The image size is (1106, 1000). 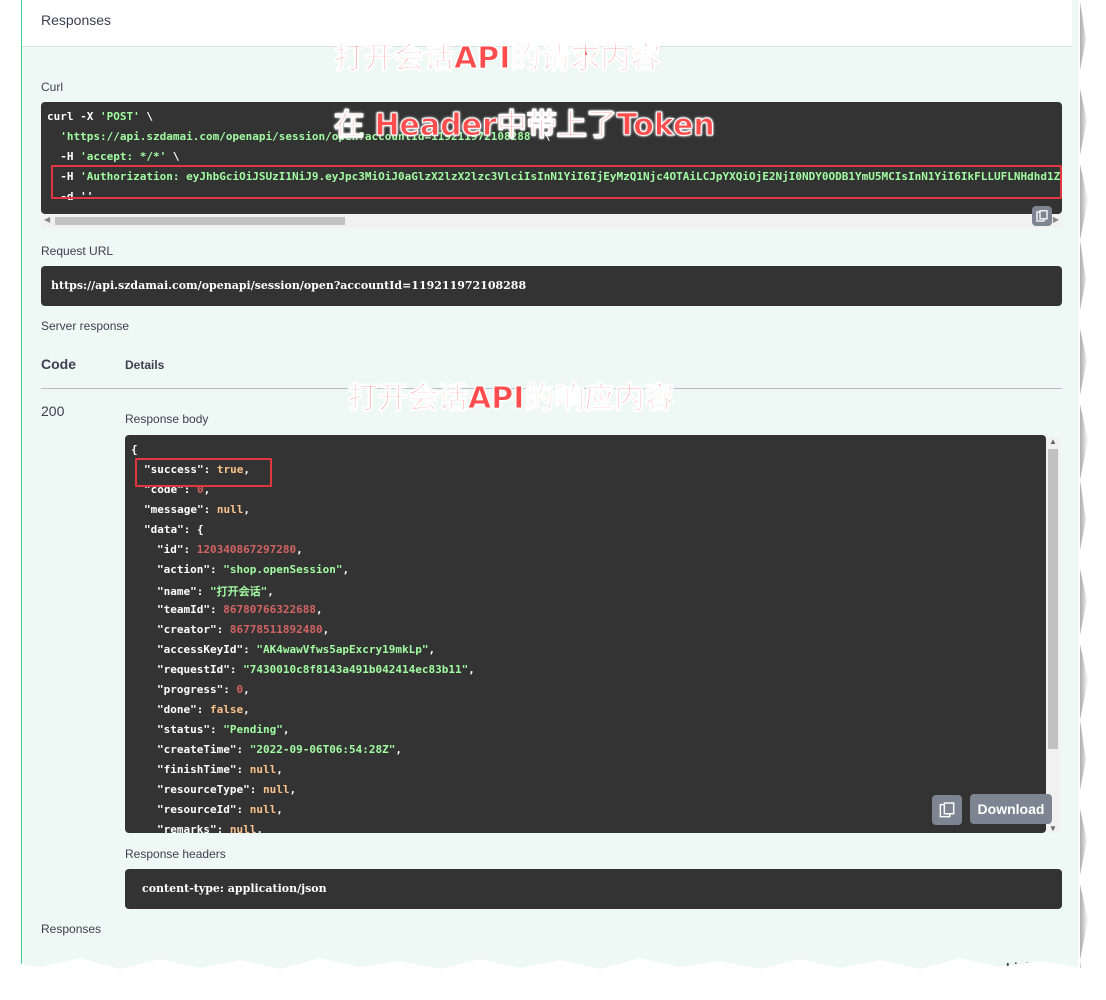 What do you see at coordinates (238, 591) in the screenshot?
I see `json-token: "打开会话"` at bounding box center [238, 591].